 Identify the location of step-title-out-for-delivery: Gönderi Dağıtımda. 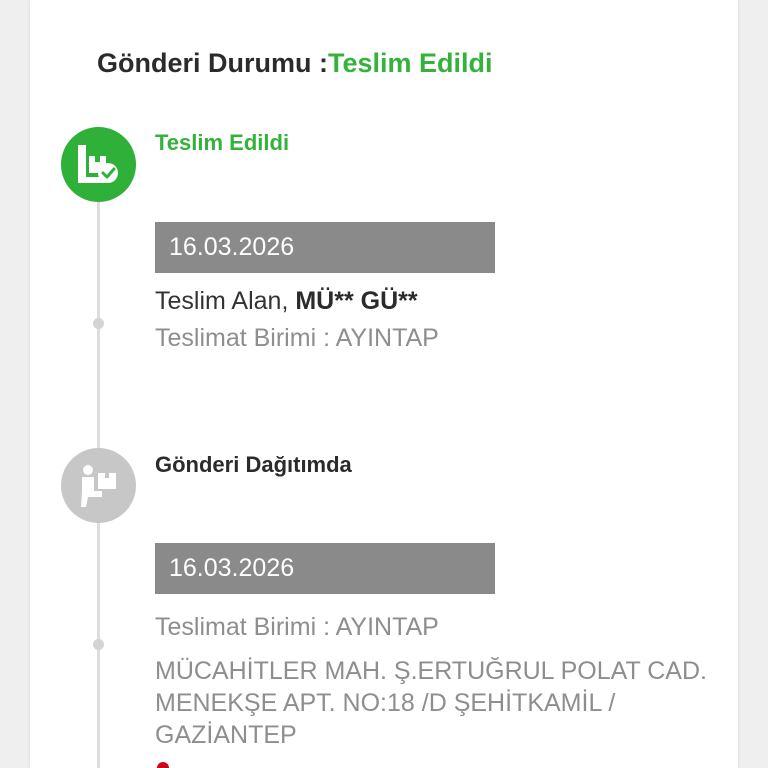
(253, 464).